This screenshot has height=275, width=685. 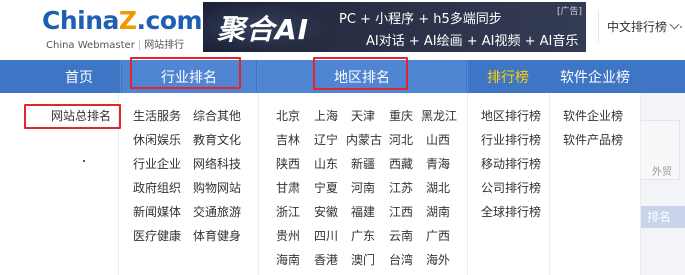 I want to click on annotation-box-region, so click(x=360, y=73).